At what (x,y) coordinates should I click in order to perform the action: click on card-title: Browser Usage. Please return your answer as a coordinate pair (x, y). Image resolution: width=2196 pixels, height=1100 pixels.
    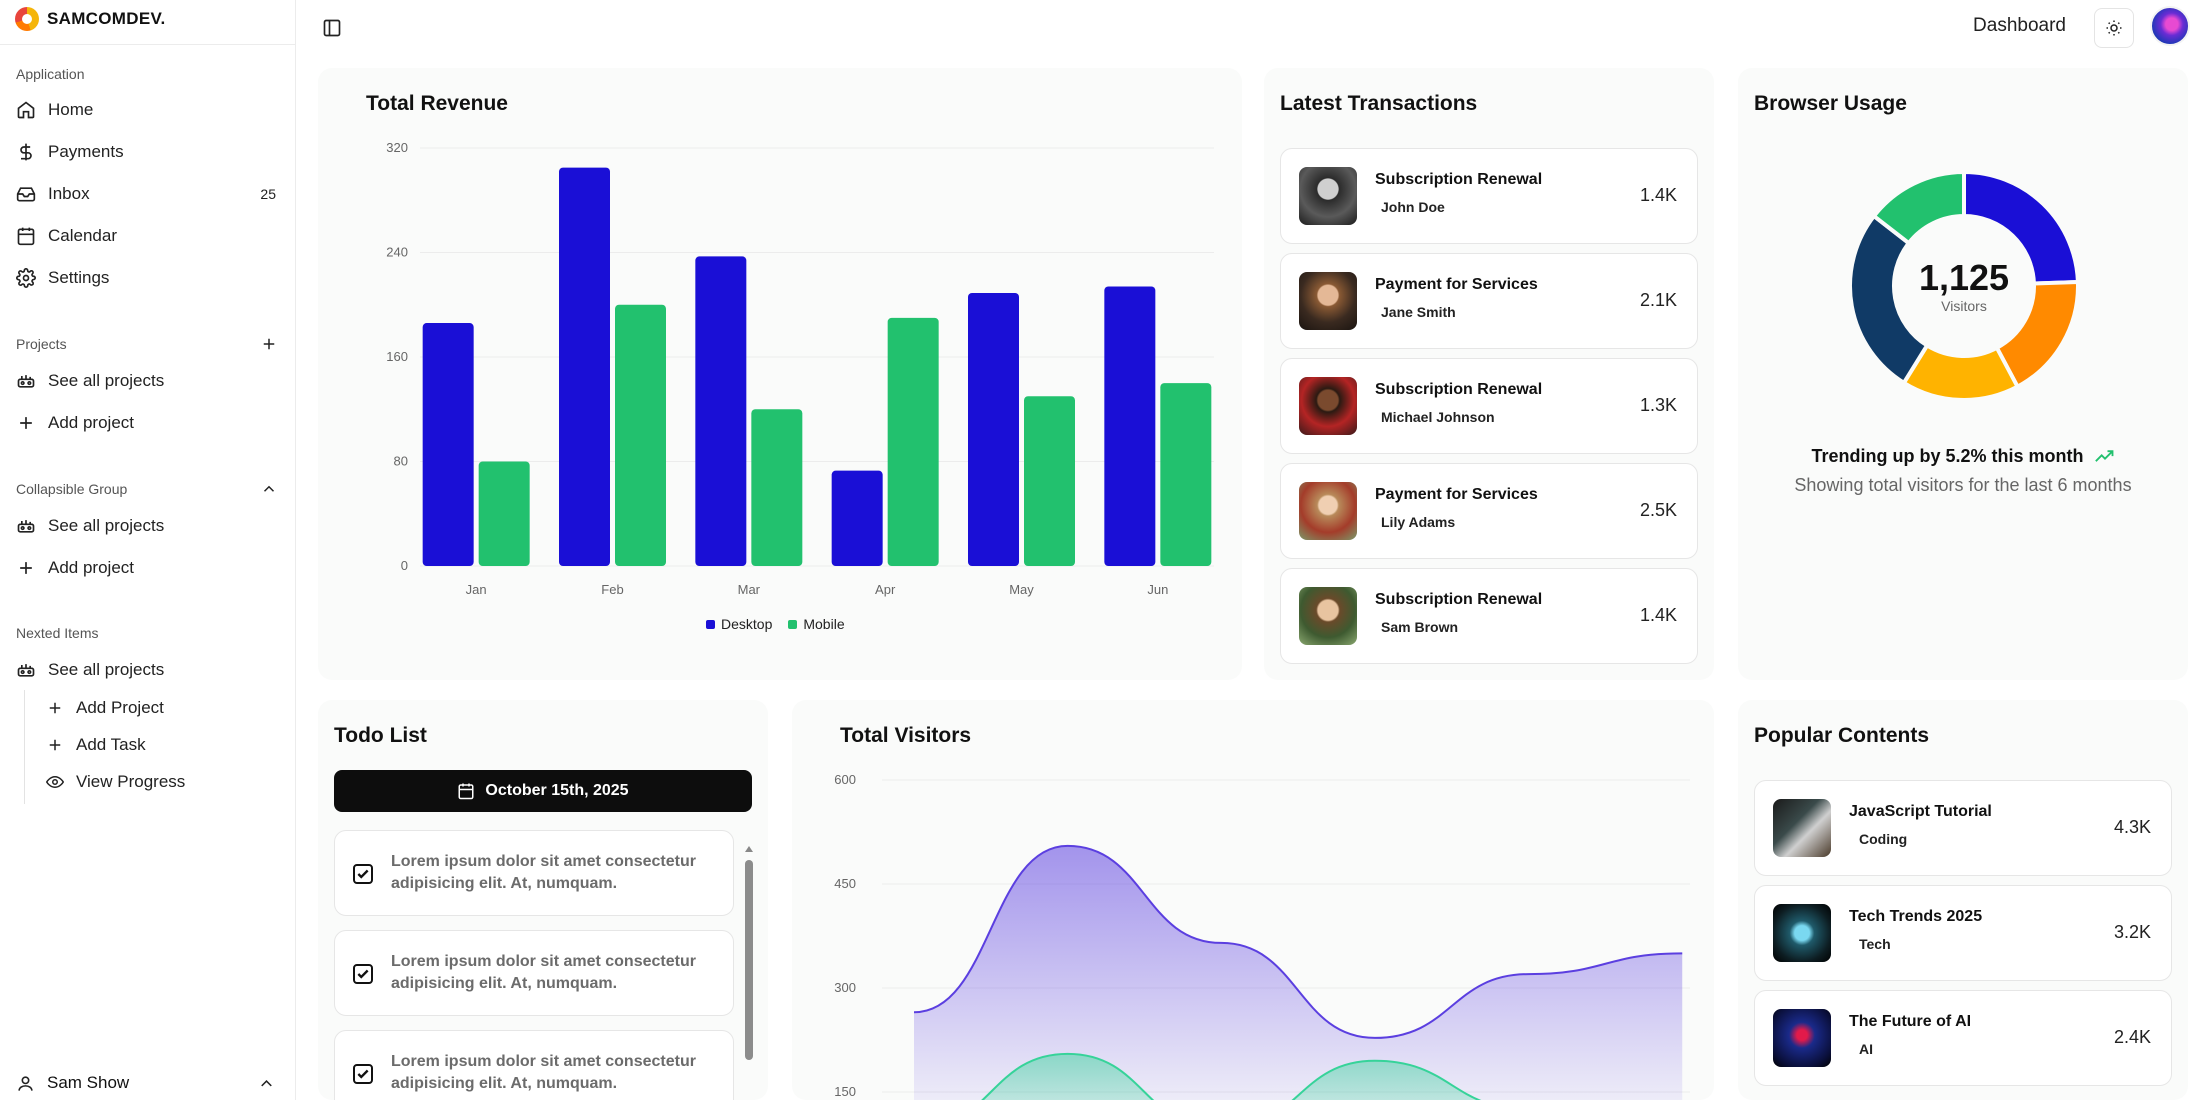
    Looking at the image, I should click on (1830, 103).